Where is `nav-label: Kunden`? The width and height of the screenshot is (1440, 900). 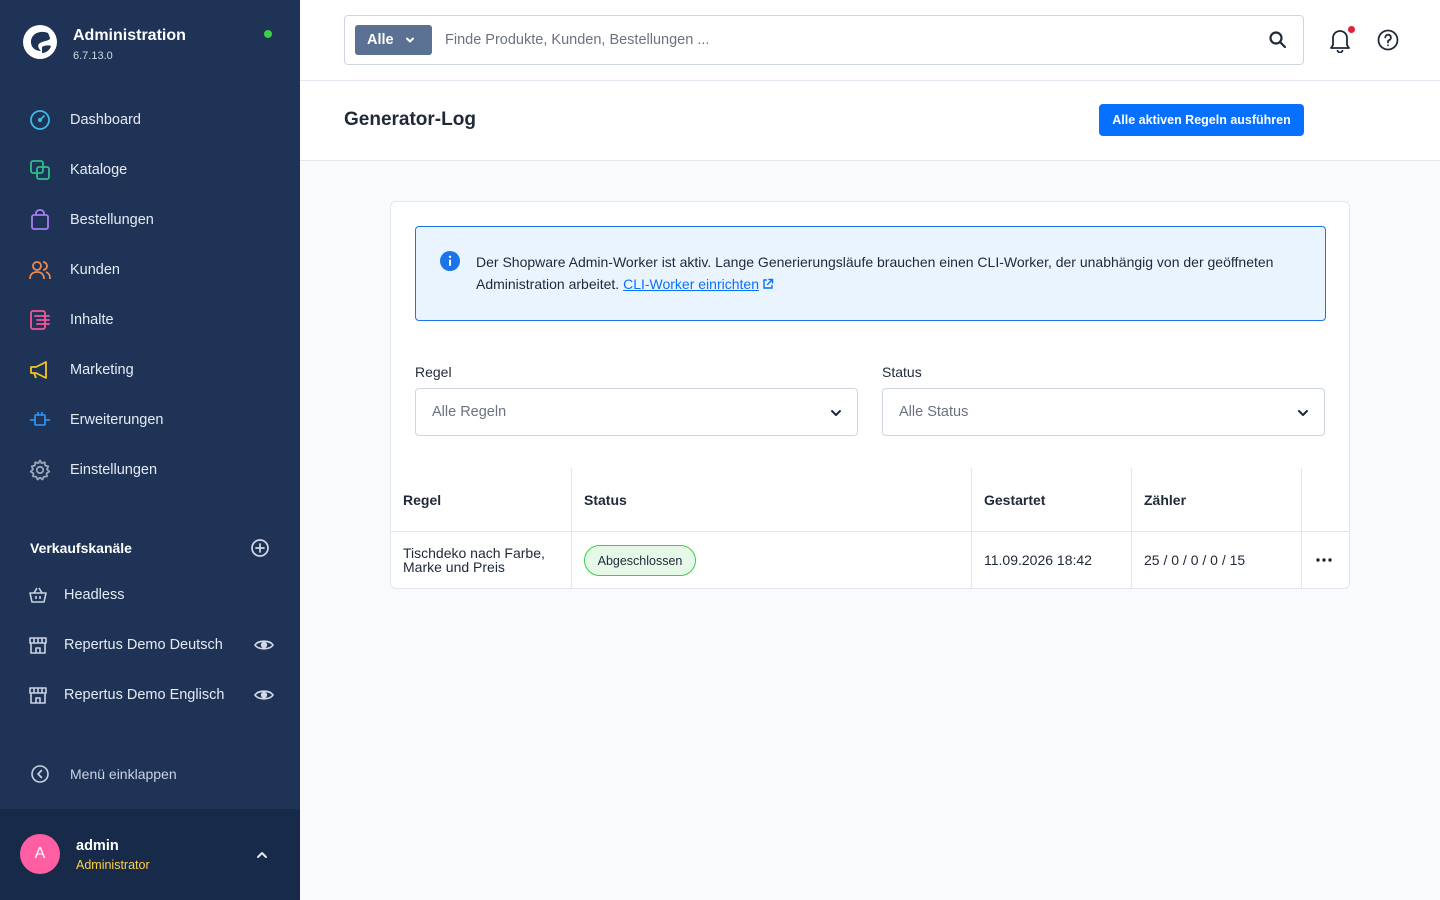 nav-label: Kunden is located at coordinates (95, 270).